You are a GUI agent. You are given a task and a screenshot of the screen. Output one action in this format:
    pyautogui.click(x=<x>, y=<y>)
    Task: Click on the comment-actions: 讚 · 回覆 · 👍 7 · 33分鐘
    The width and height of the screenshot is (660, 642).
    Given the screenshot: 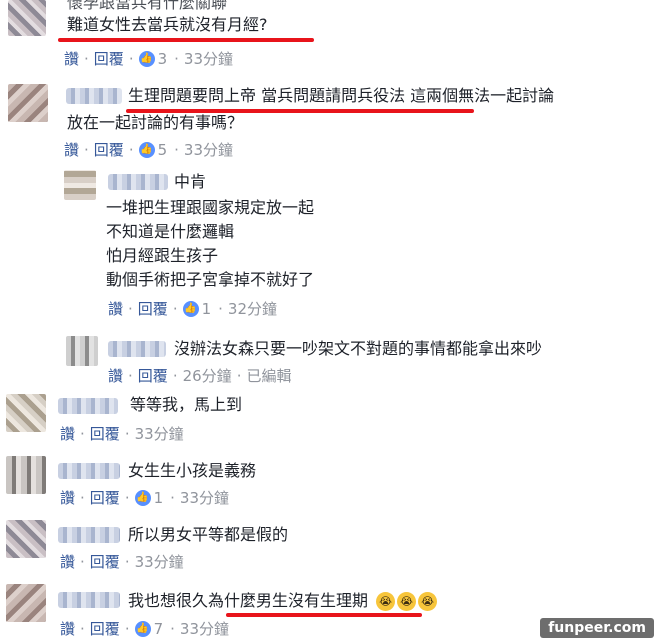 What is the action you would take?
    pyautogui.click(x=145, y=629)
    